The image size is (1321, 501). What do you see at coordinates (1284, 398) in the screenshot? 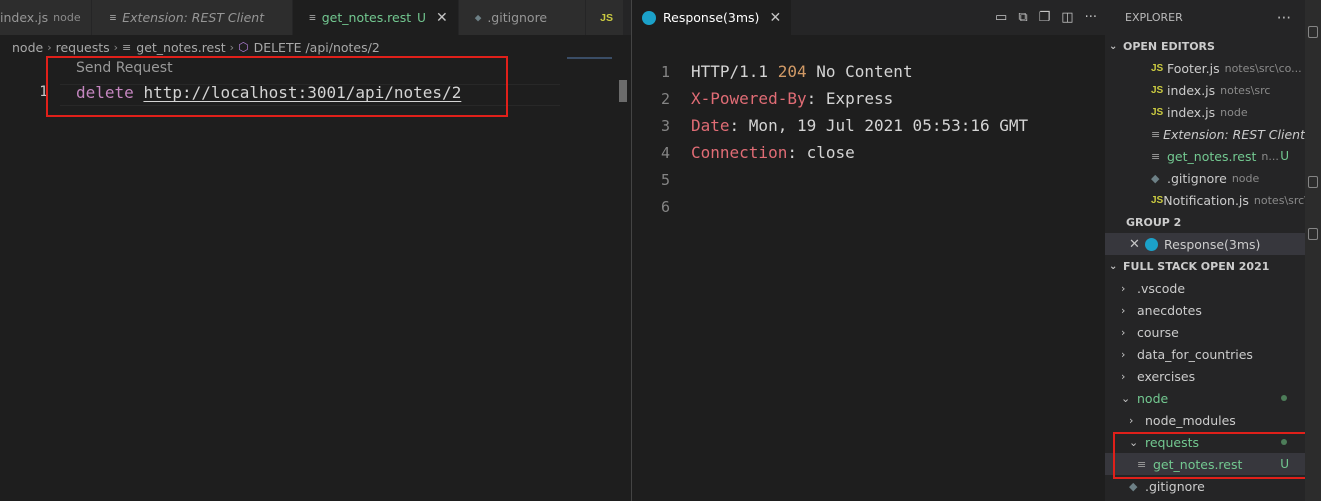
I see `modified-dot` at bounding box center [1284, 398].